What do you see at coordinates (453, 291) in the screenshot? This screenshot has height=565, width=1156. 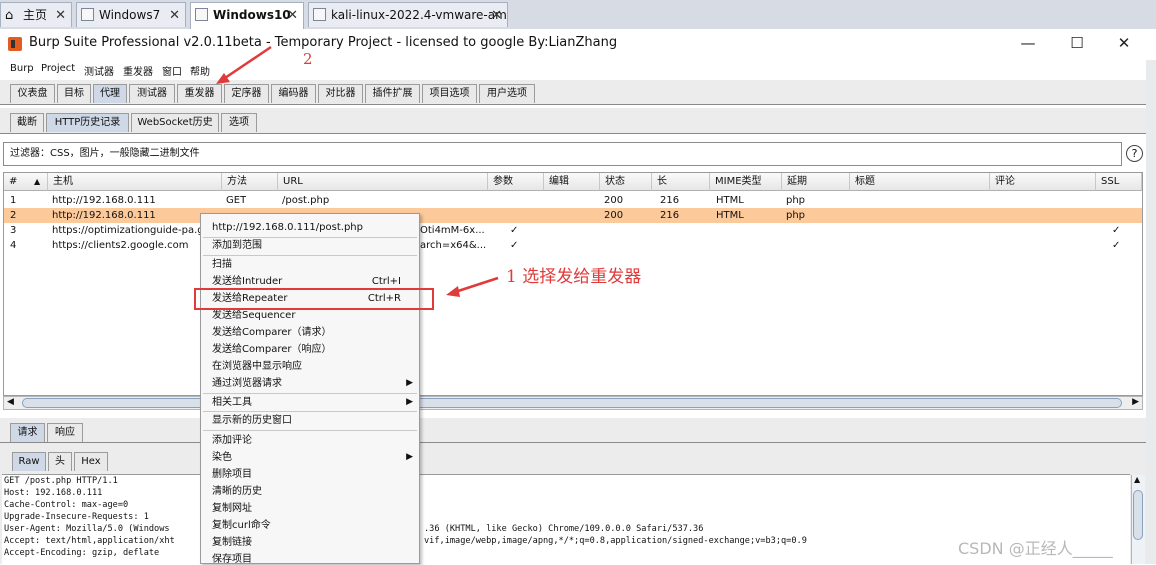 I see `arrowhead-icon` at bounding box center [453, 291].